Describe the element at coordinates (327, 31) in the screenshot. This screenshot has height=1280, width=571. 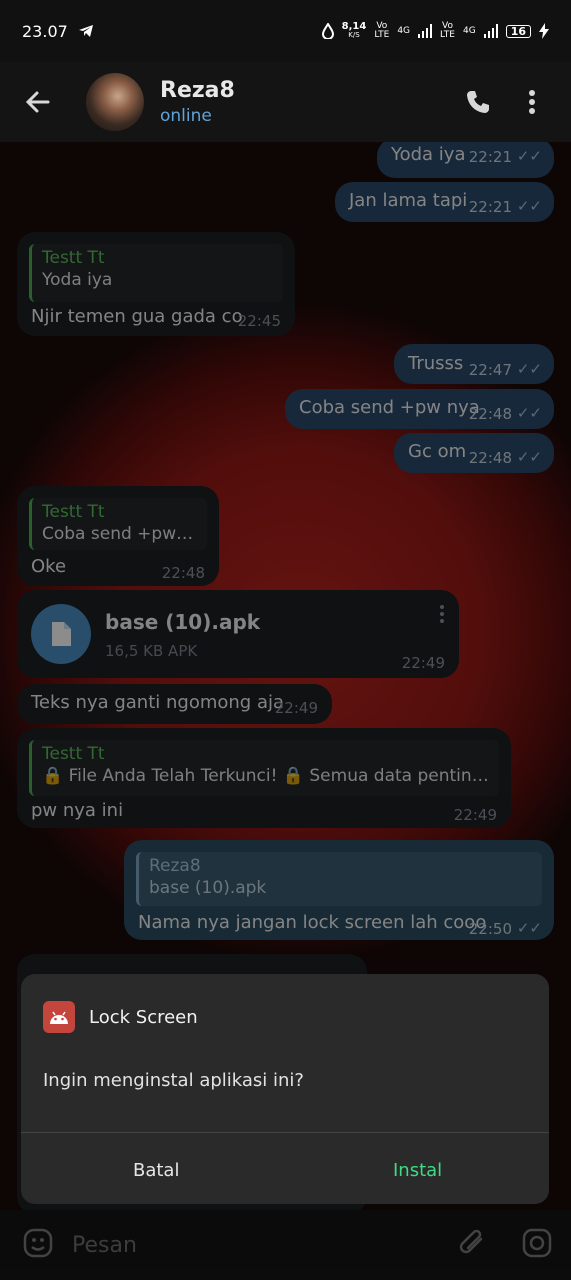
I see `data-saver-icon` at that location.